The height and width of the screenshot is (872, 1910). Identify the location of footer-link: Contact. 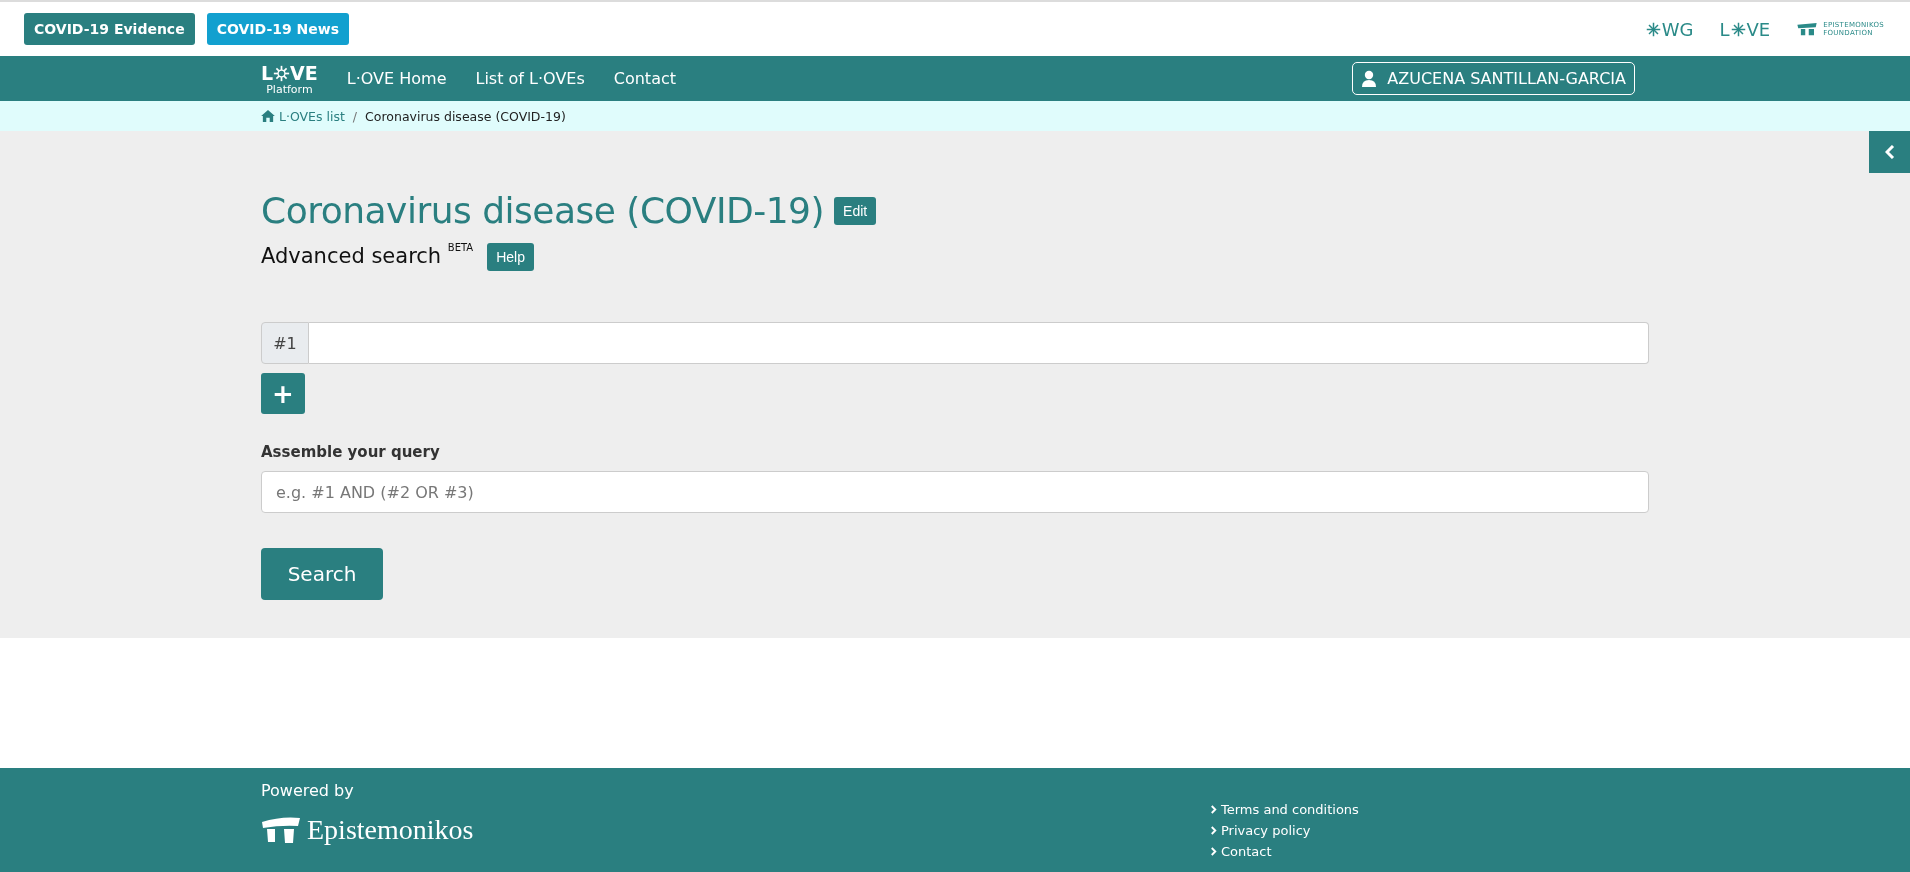
(1284, 851).